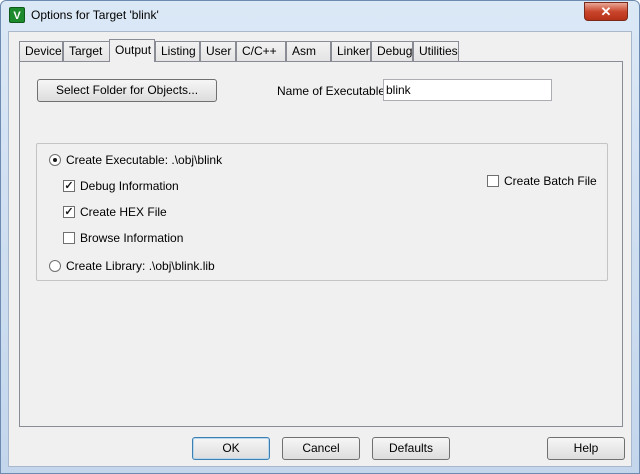 This screenshot has width=640, height=474. I want to click on tab-linker: Linker, so click(351, 51).